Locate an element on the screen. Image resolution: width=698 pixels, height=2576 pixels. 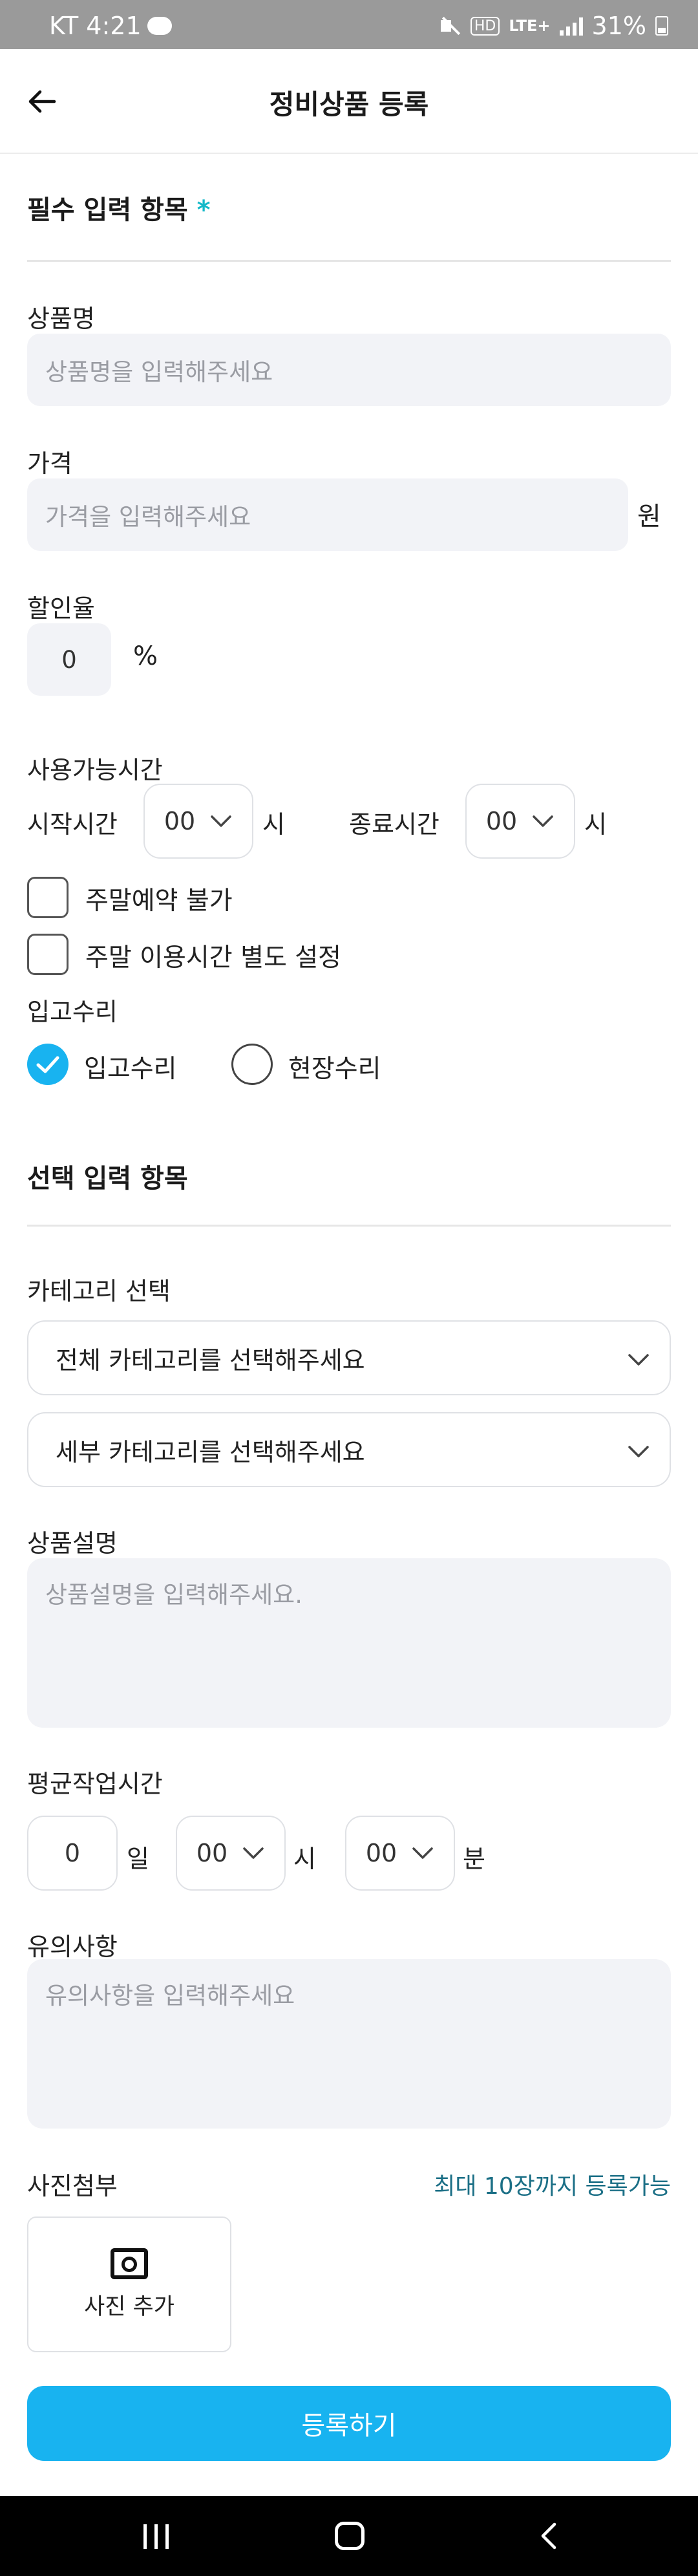
add-photo-button: 사진 추가 is located at coordinates (129, 2284).